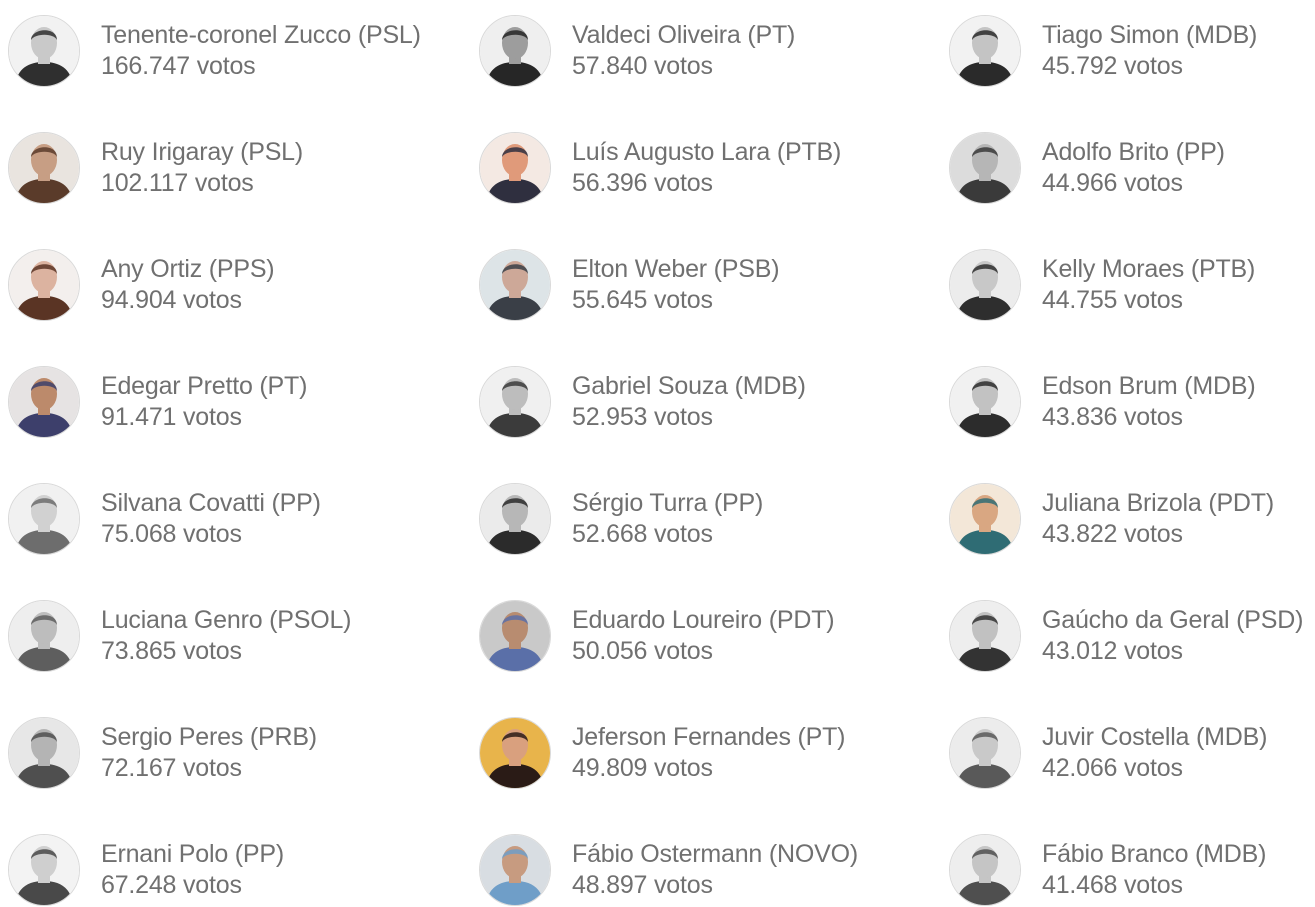 This screenshot has width=1315, height=907. I want to click on candidate-card: Any Ortiz (PPS) 94.904 votos, so click(228, 285).